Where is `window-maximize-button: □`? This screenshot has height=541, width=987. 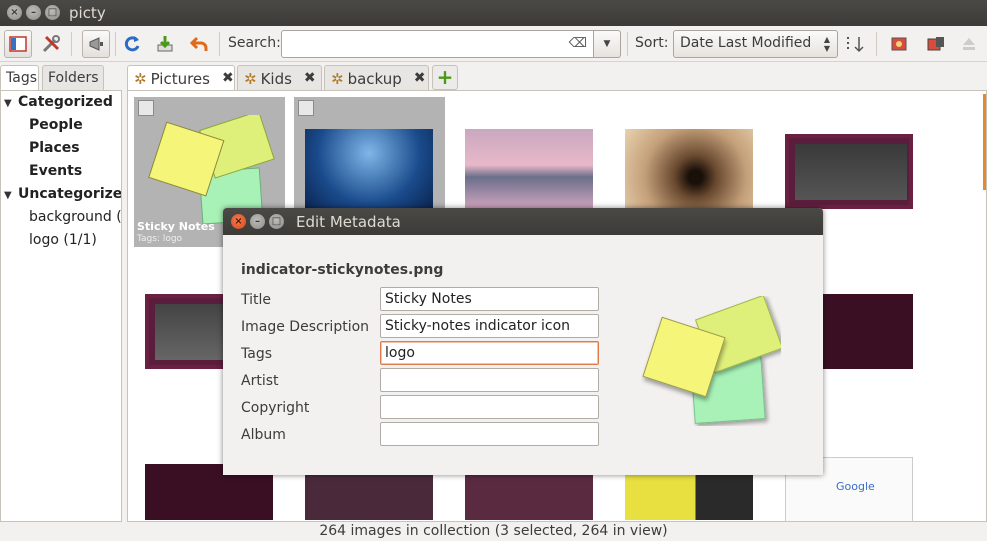
window-maximize-button: □ is located at coordinates (52, 12).